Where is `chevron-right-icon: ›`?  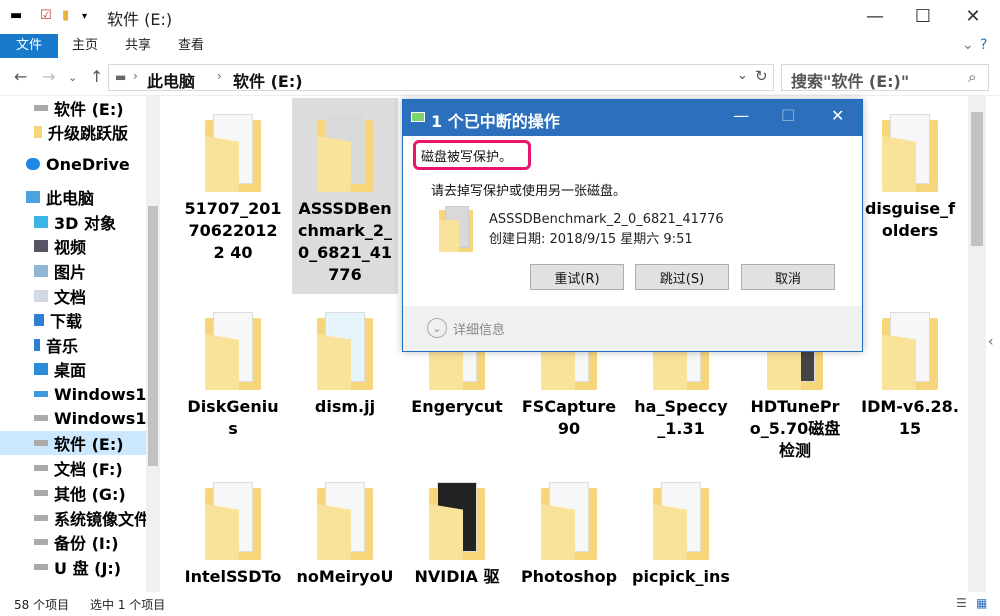 chevron-right-icon: › is located at coordinates (135, 76).